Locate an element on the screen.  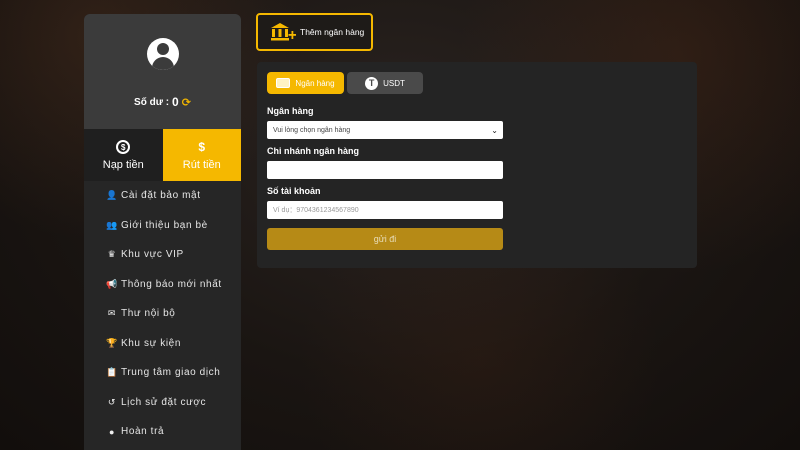
profile-card: Số dư : 0 ⟳ is located at coordinates (162, 71).